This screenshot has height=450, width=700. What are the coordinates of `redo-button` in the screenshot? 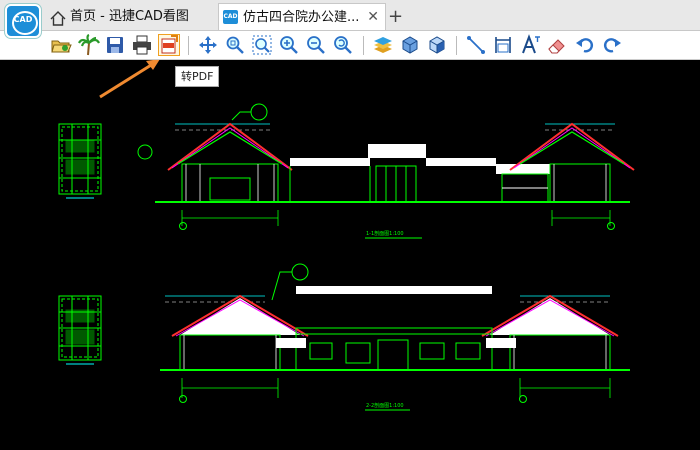 It's located at (612, 45).